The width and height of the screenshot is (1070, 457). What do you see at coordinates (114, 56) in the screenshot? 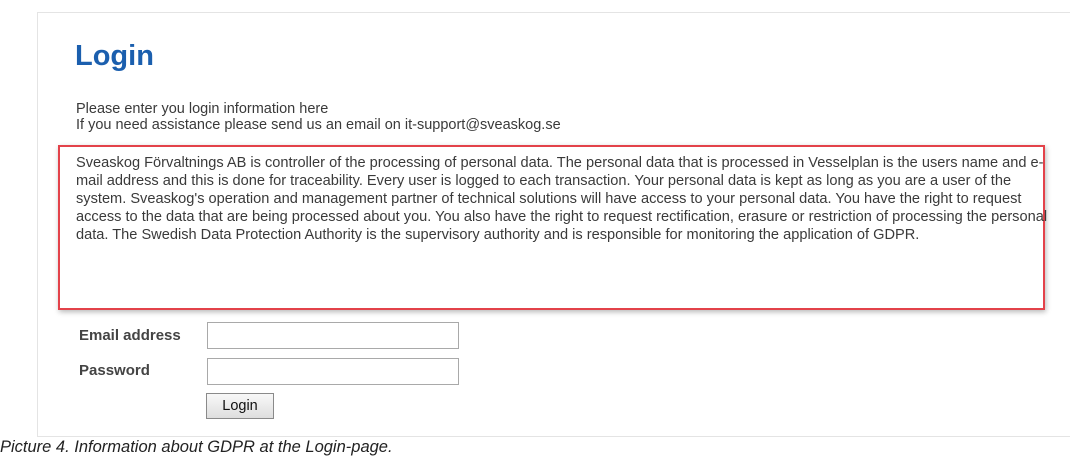
I see `page-title: Login` at bounding box center [114, 56].